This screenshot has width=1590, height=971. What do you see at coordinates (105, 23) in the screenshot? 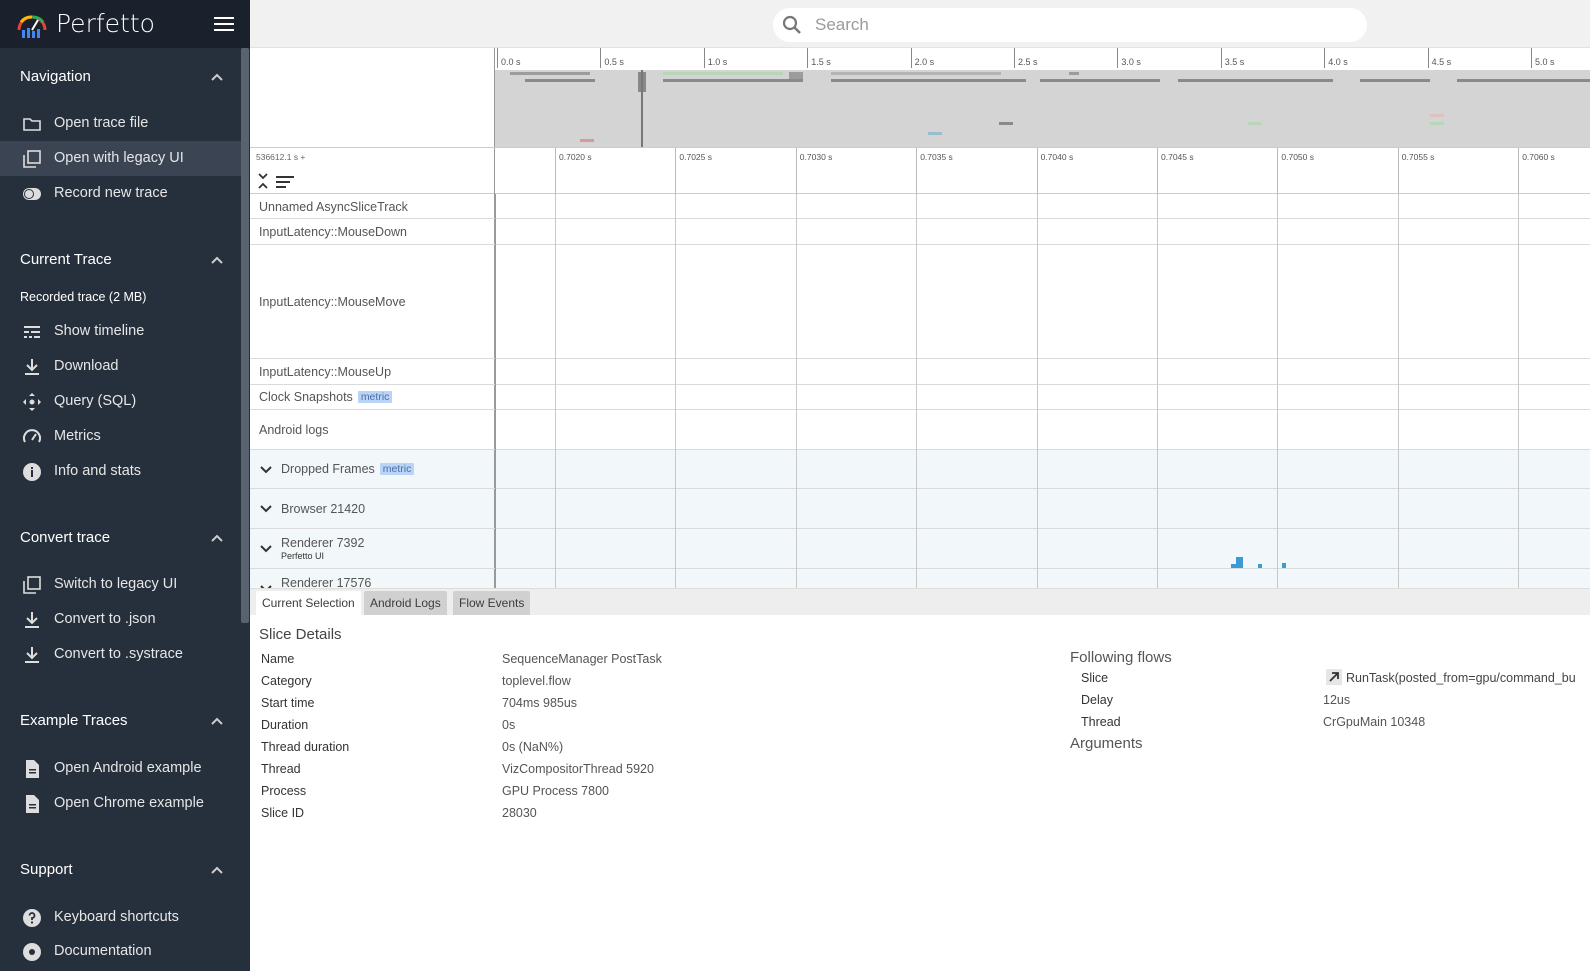
I see `app-name: Perfetto` at bounding box center [105, 23].